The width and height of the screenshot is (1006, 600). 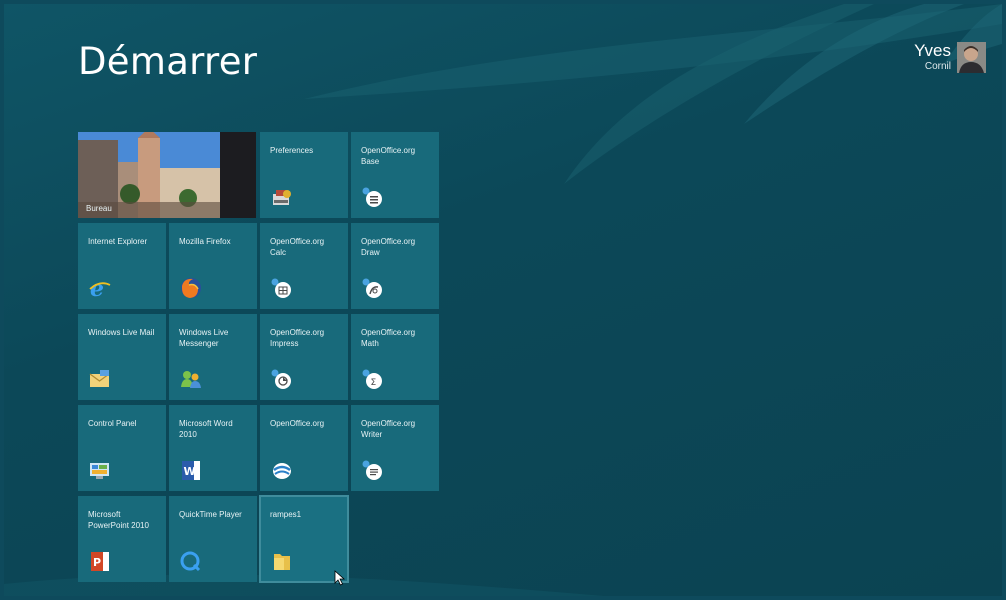 What do you see at coordinates (191, 379) in the screenshot?
I see `messenger-icon` at bounding box center [191, 379].